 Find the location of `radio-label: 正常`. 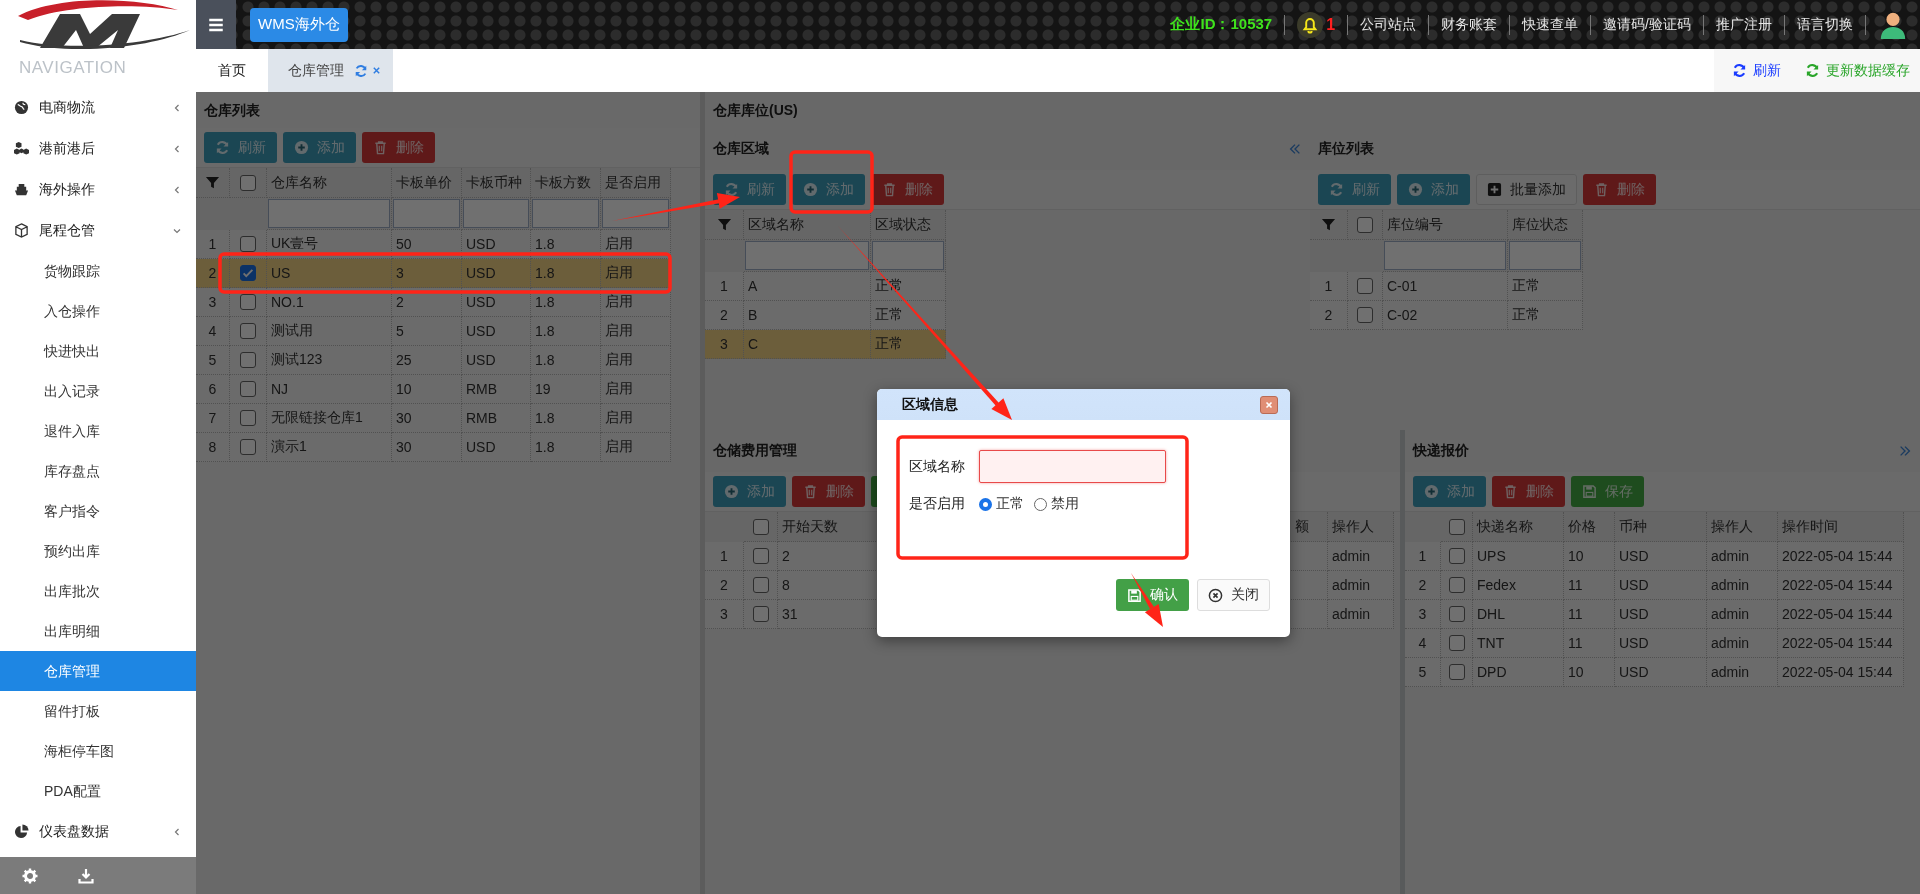

radio-label: 正常 is located at coordinates (1010, 504).